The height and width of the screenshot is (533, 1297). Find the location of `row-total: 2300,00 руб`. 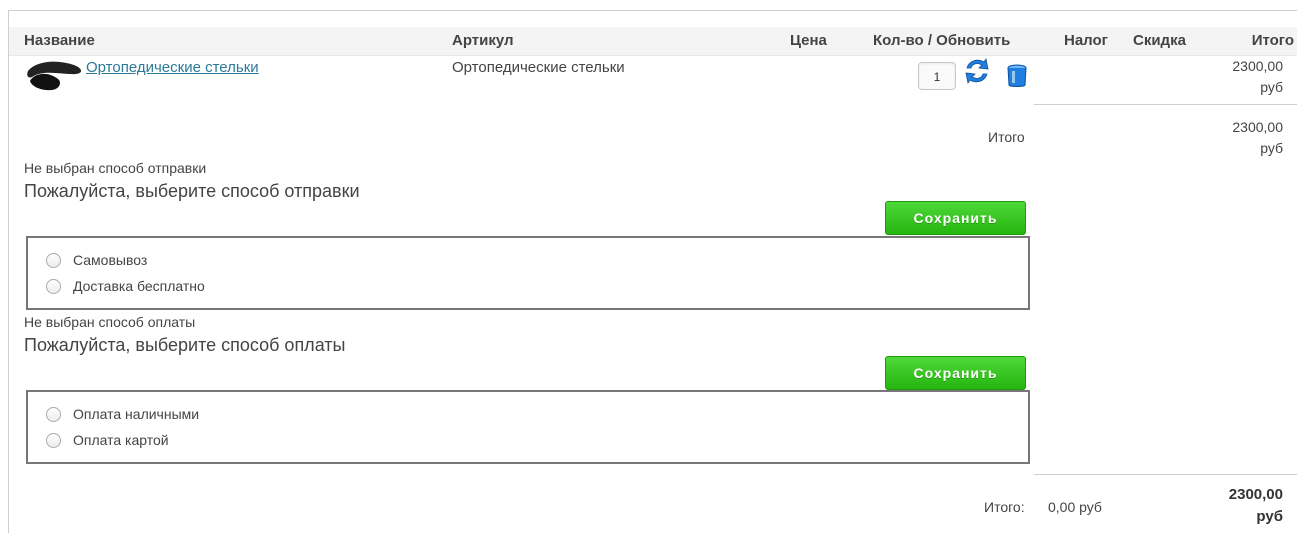

row-total: 2300,00 руб is located at coordinates (1257, 77).